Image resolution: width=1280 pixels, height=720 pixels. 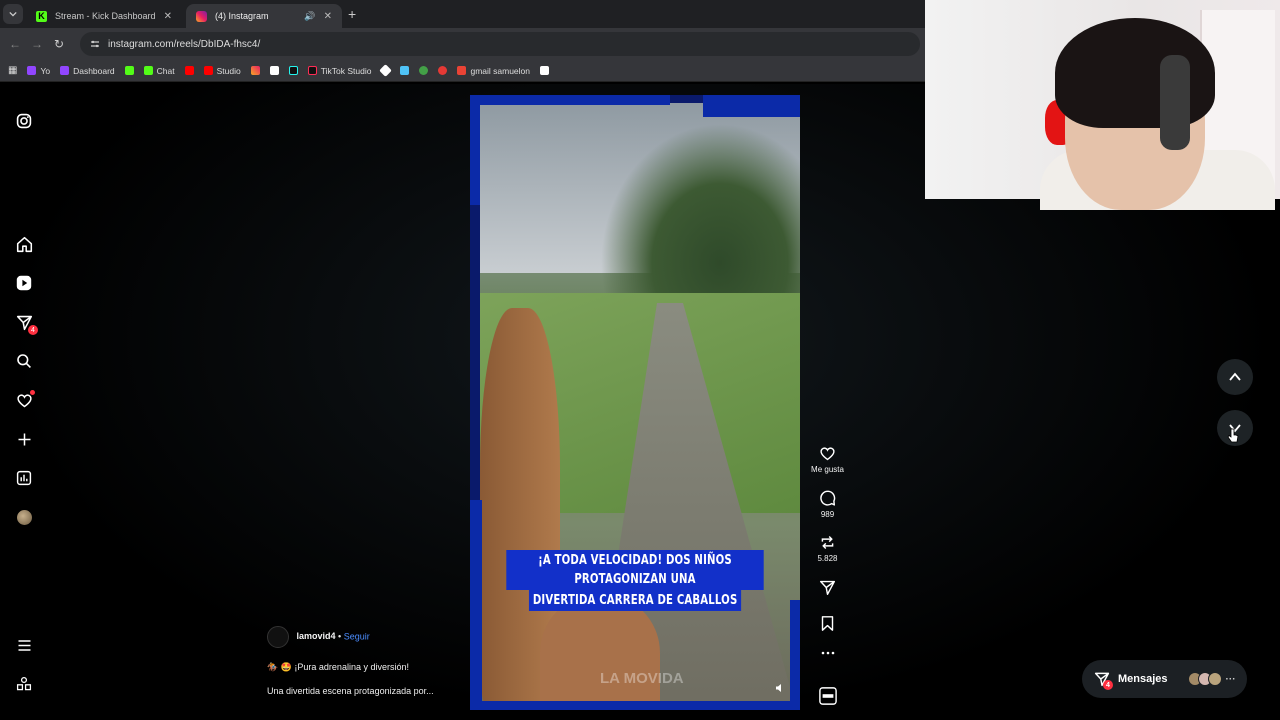 I want to click on sparkle-icon, so click(x=405, y=70).